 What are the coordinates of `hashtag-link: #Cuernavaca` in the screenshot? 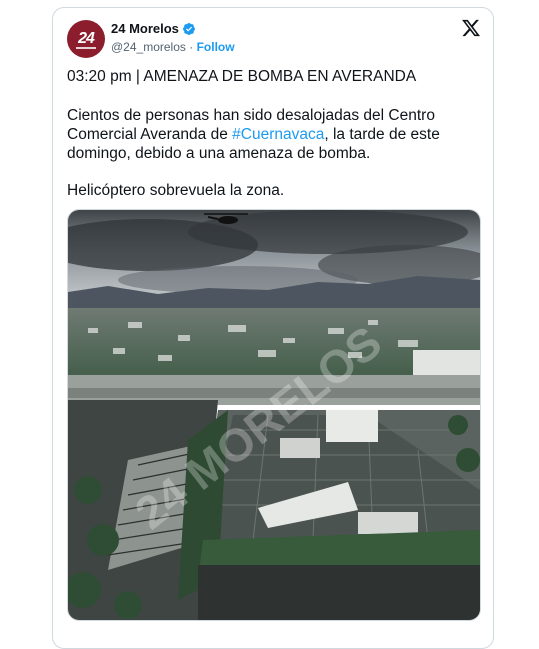 It's located at (278, 134).